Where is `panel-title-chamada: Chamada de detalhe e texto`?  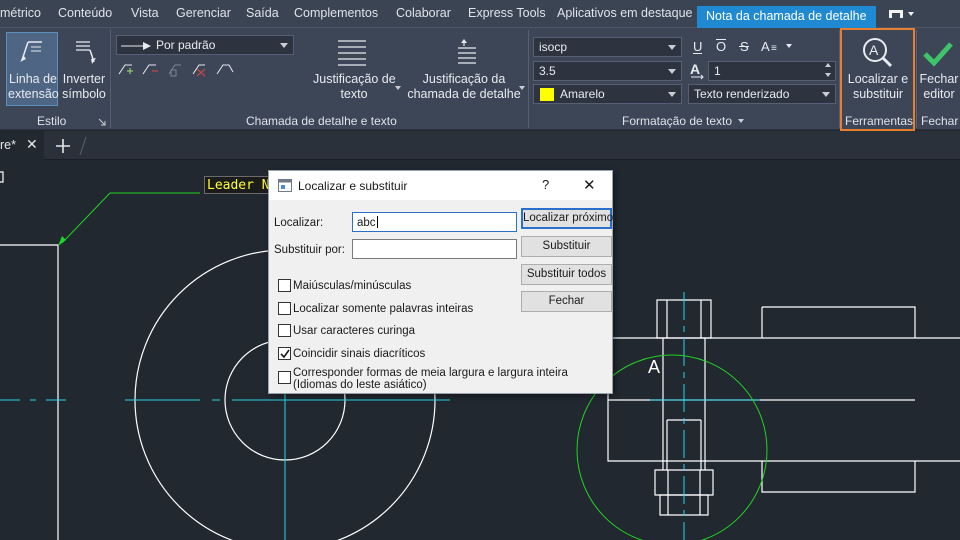 panel-title-chamada: Chamada de detalhe e texto is located at coordinates (321, 121).